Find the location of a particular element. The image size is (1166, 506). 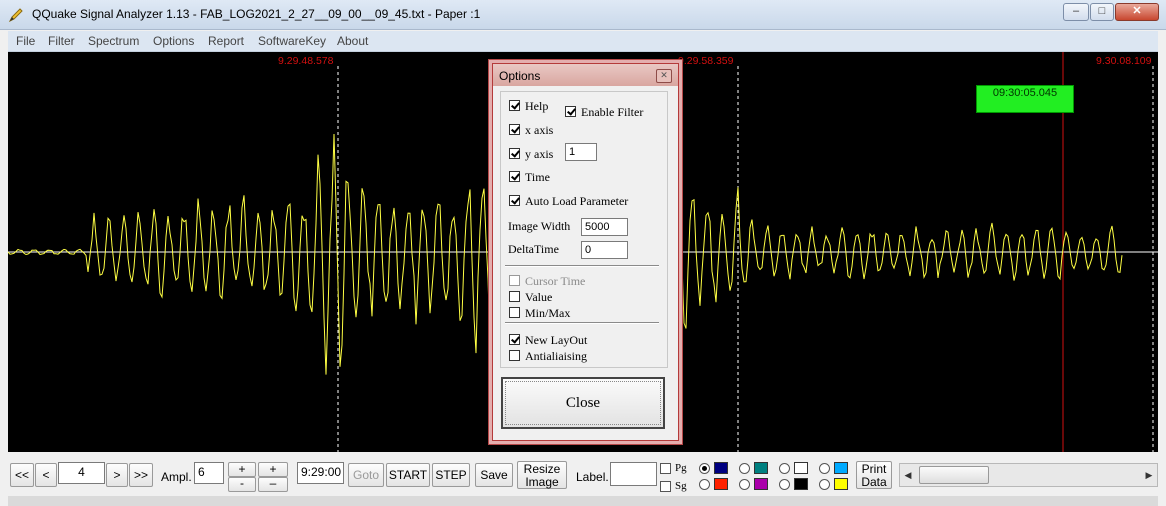

options-dialog-title: Options is located at coordinates (520, 76).